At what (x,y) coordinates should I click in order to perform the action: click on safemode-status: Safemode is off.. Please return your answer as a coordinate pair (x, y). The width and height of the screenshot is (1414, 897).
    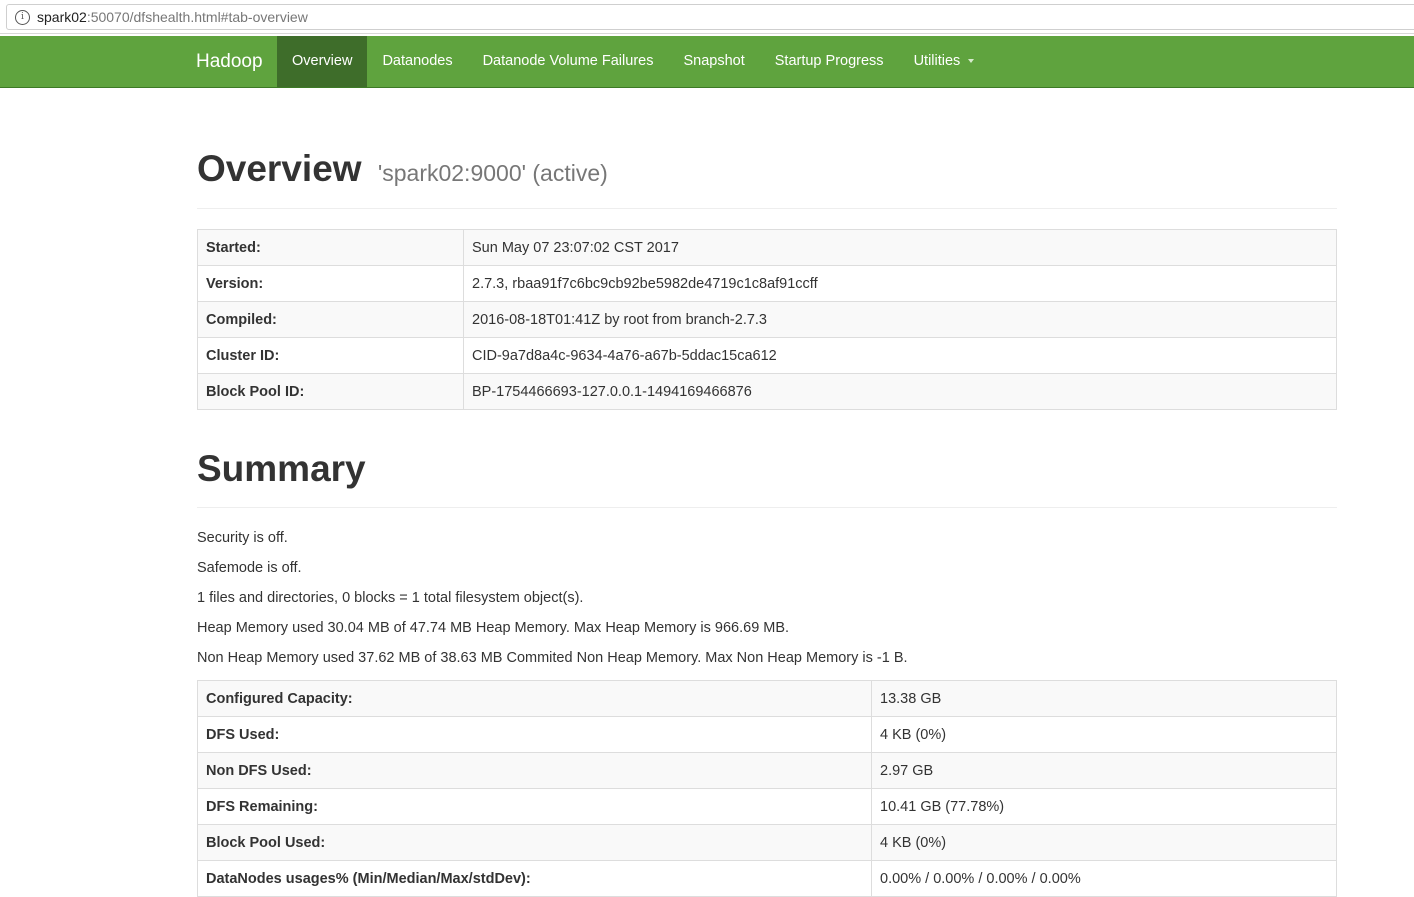
    Looking at the image, I should click on (249, 568).